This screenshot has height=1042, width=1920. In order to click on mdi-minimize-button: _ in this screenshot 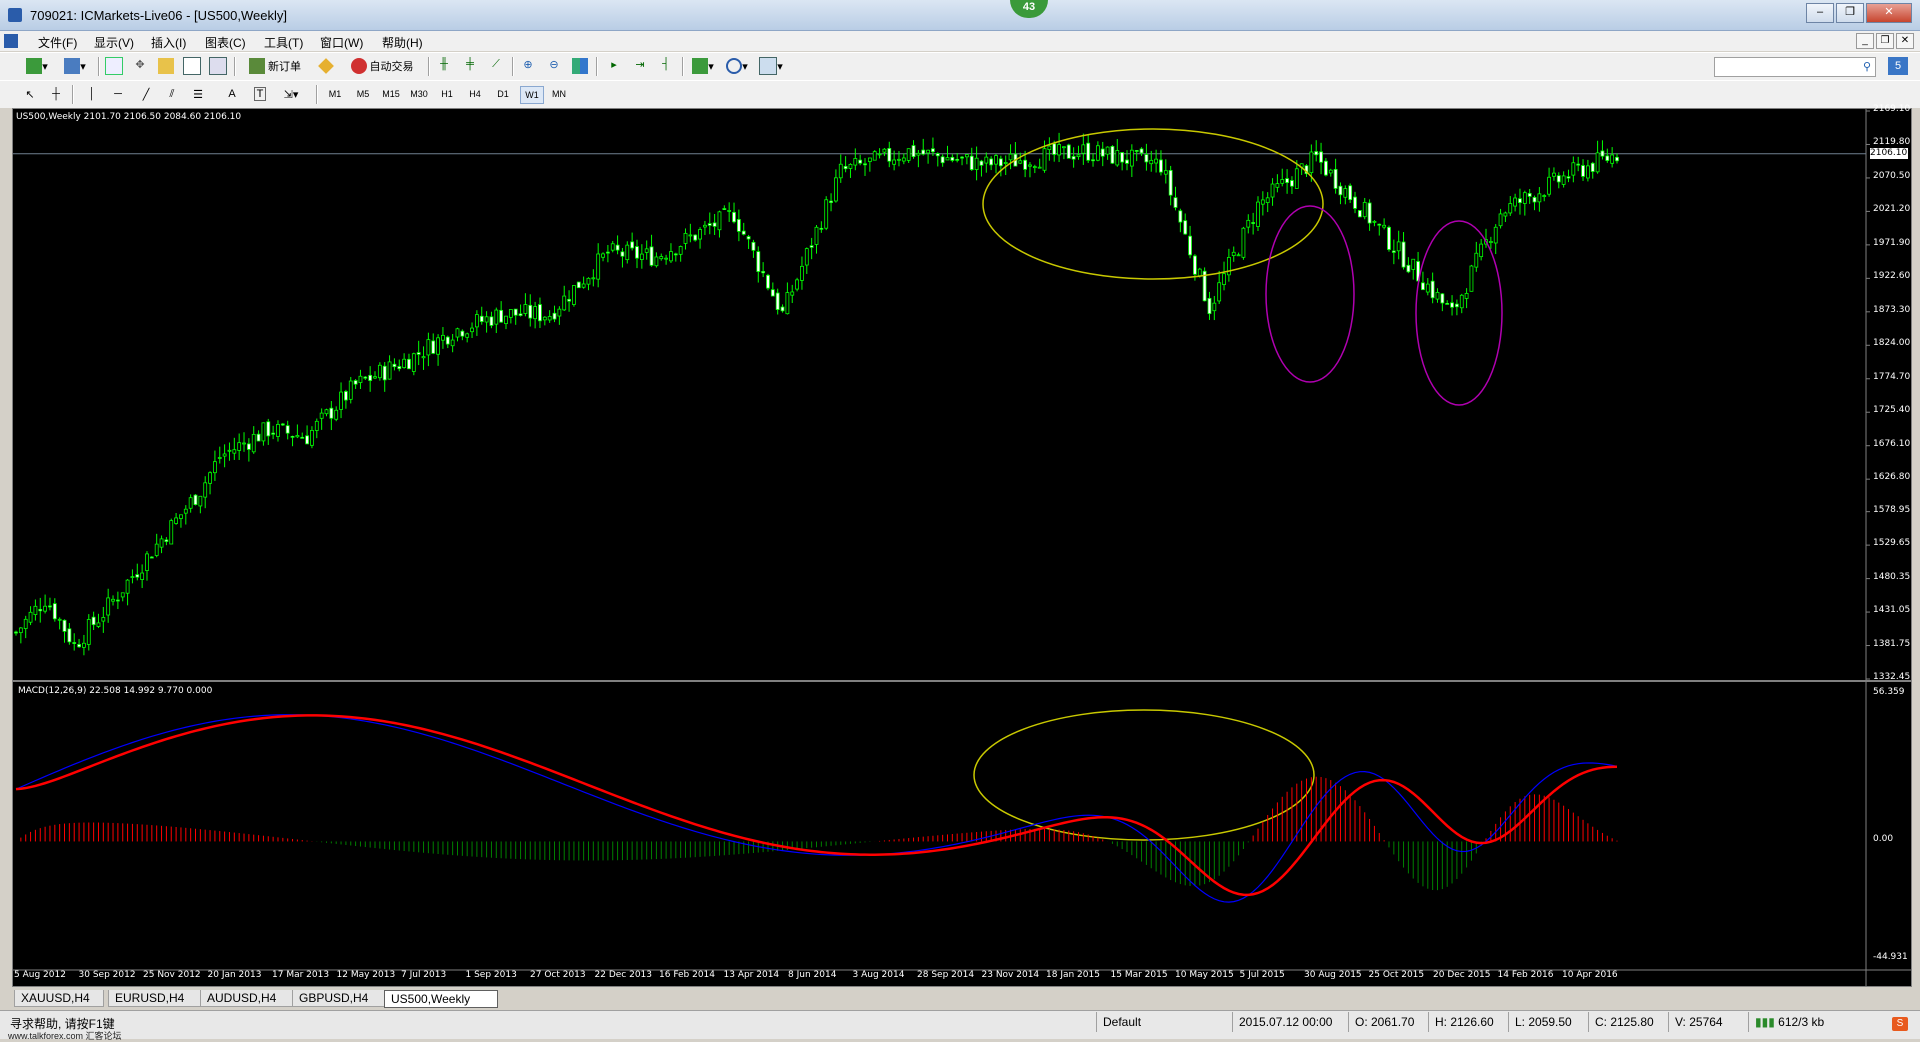, I will do `click(1865, 41)`.